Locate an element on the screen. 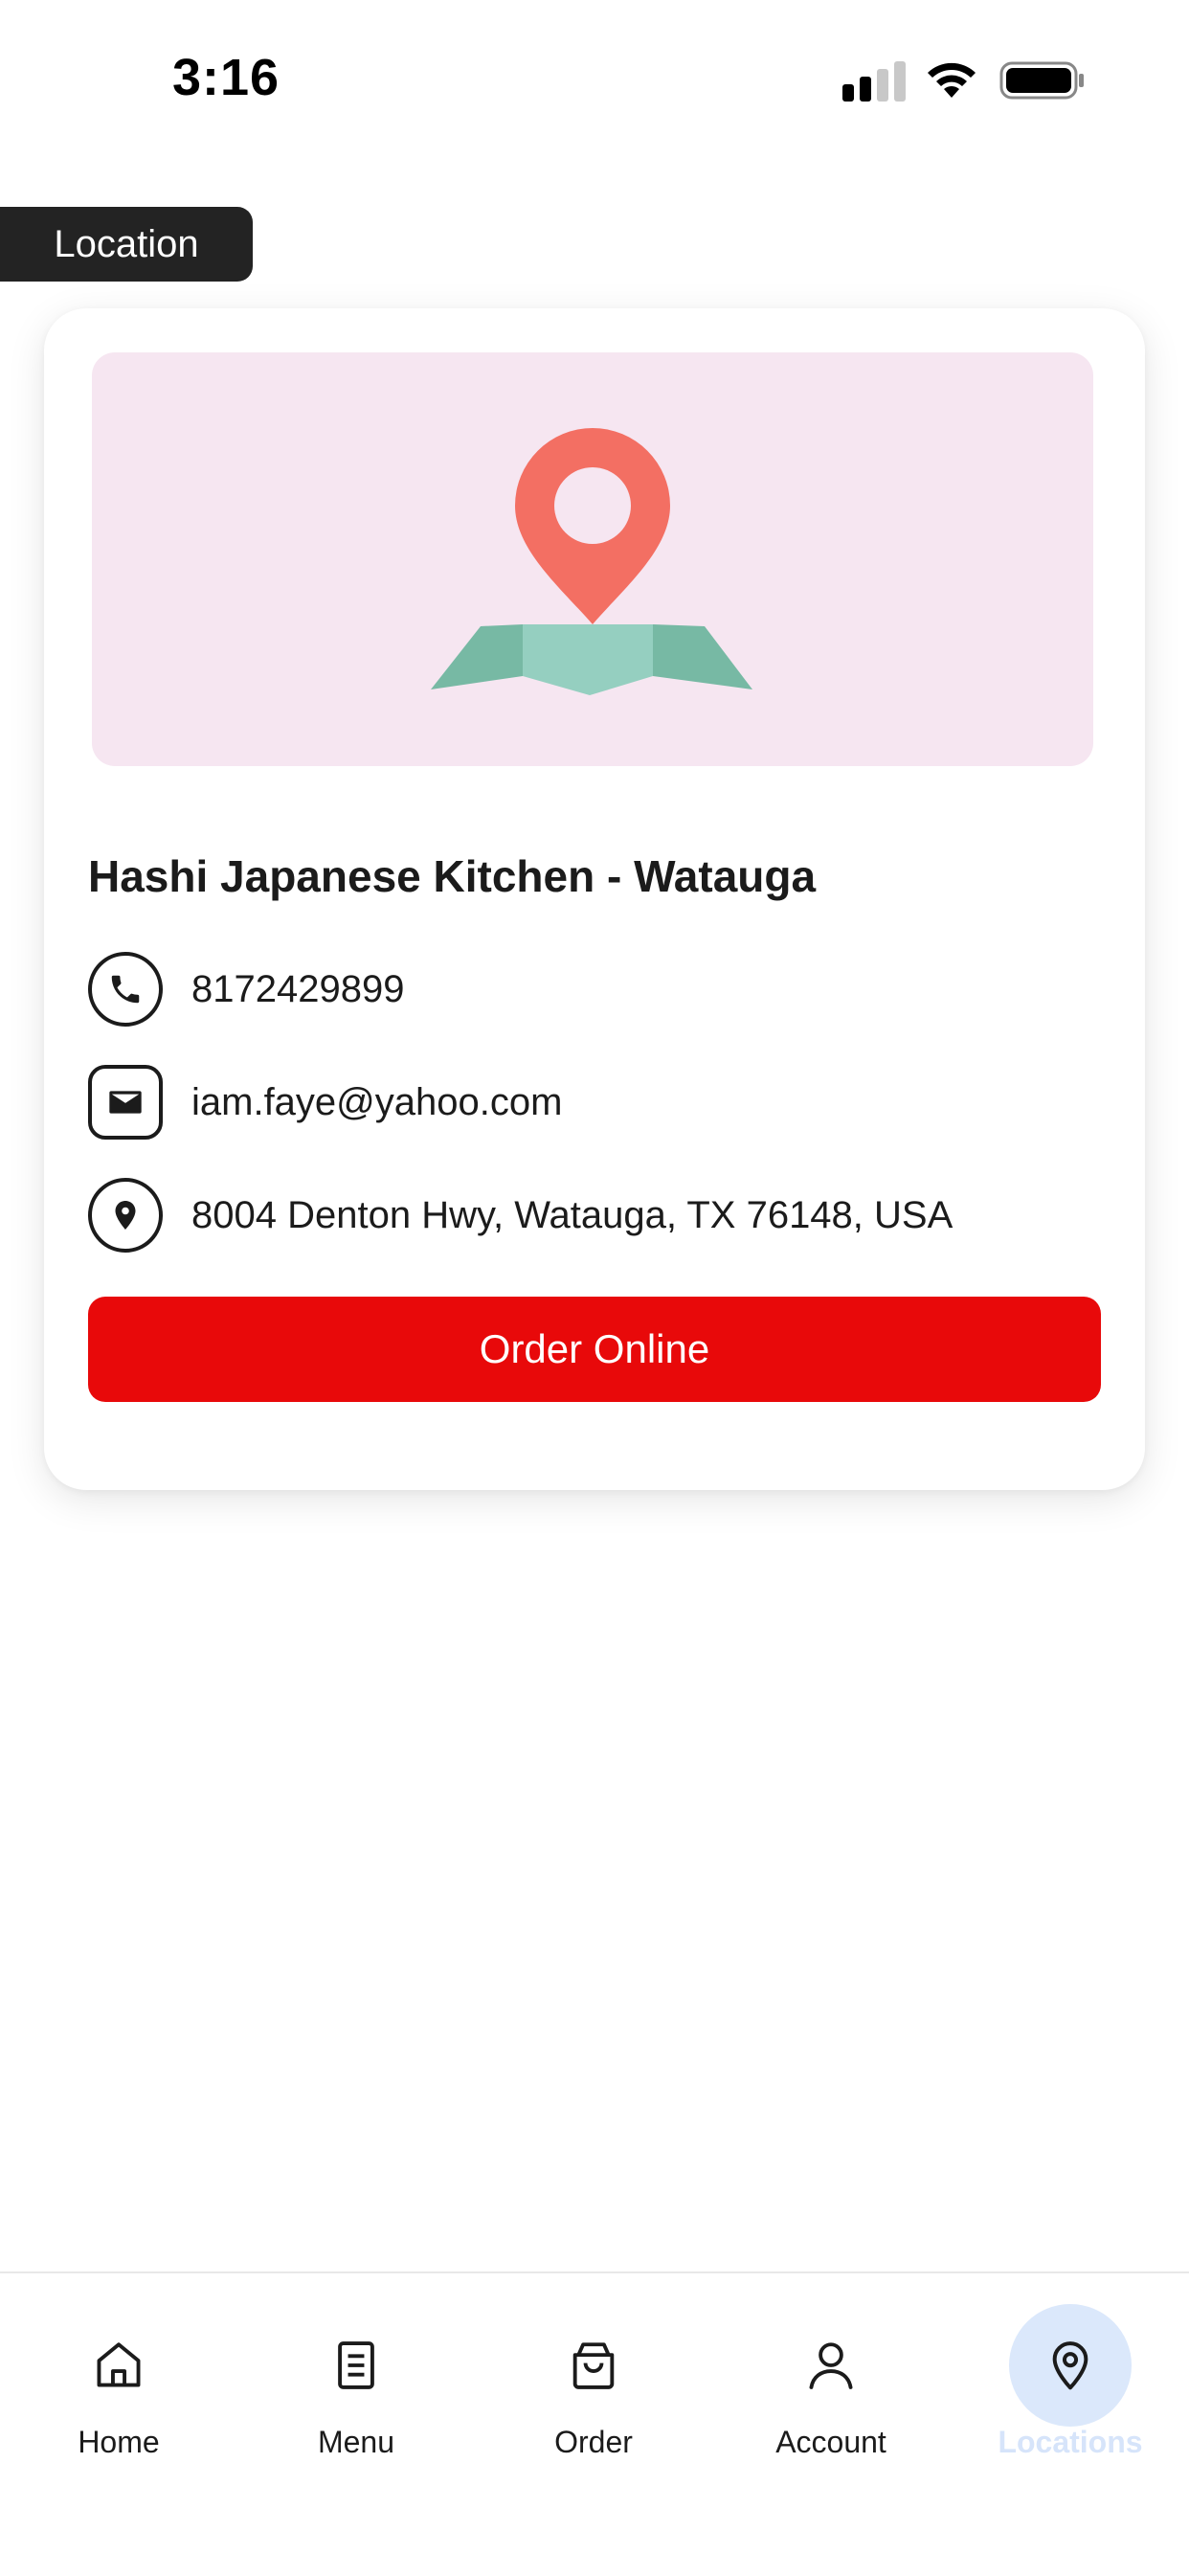 This screenshot has width=1189, height=2576. nav-item-home: Home is located at coordinates (118, 2378).